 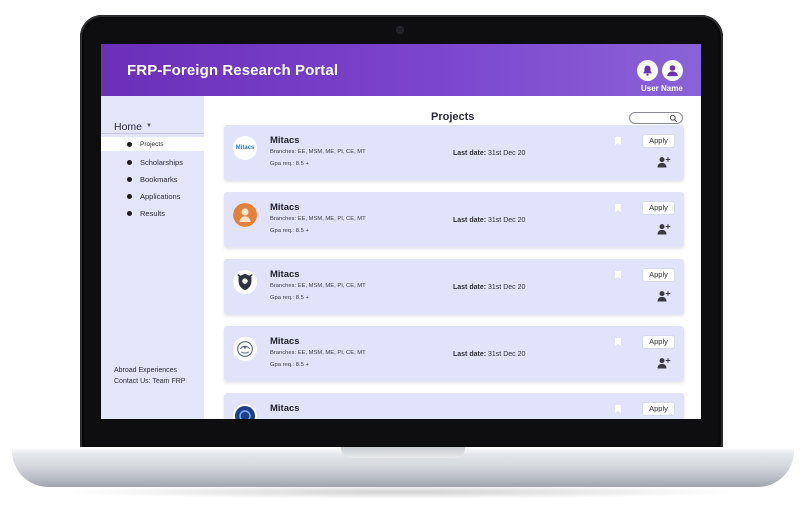 I want to click on laptop-lid-notch, so click(x=403, y=452).